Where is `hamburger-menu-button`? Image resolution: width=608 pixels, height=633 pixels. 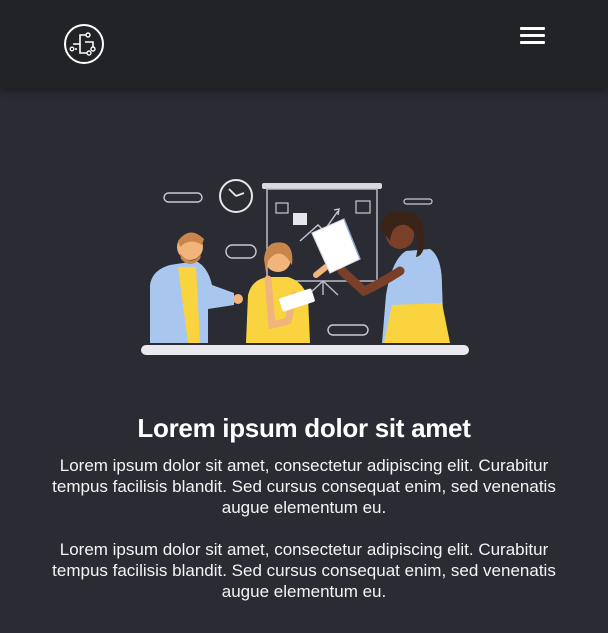 hamburger-menu-button is located at coordinates (533, 37).